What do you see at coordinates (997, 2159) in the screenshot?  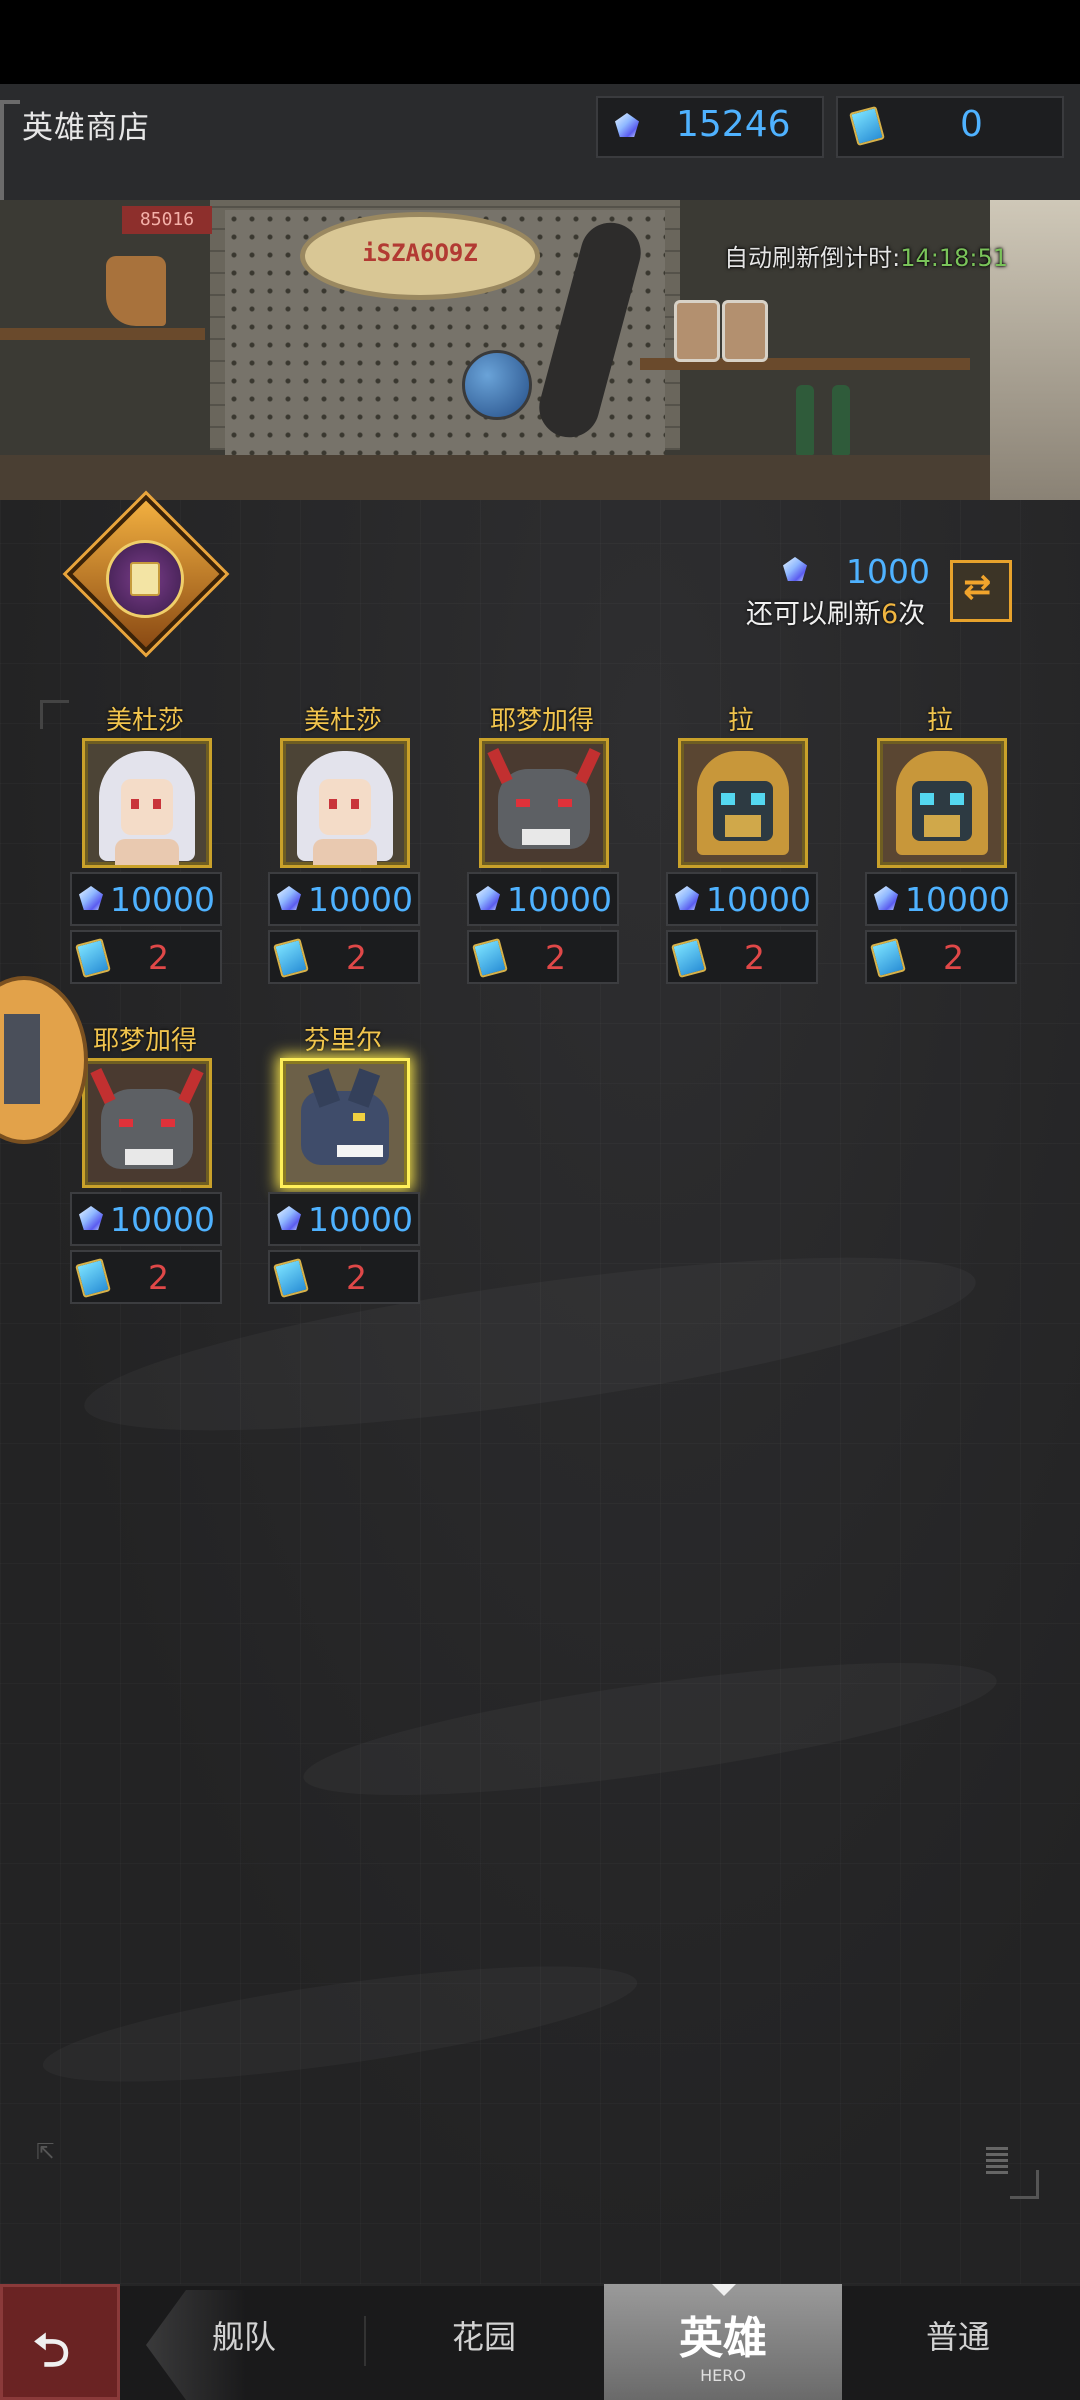 I see `list-icon` at bounding box center [997, 2159].